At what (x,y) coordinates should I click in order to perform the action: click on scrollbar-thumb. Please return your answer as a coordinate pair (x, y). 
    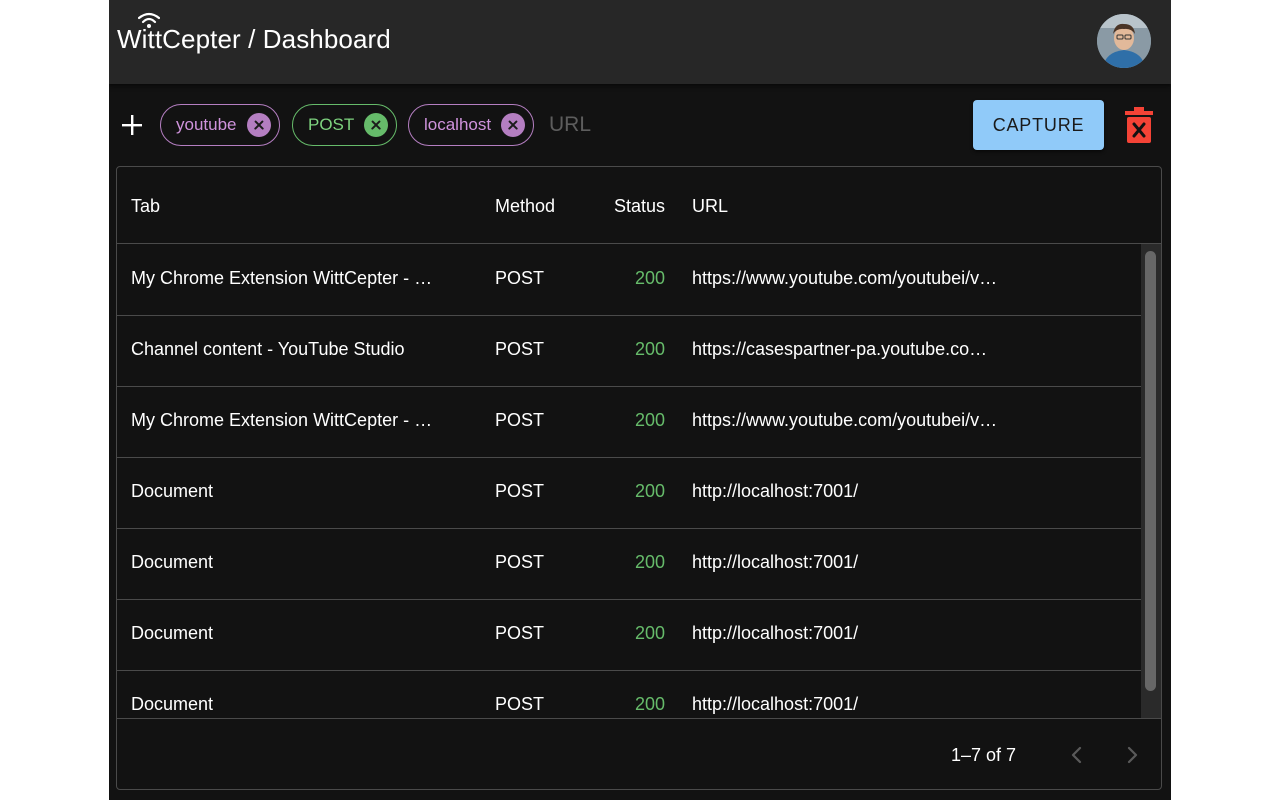
    Looking at the image, I should click on (1150, 471).